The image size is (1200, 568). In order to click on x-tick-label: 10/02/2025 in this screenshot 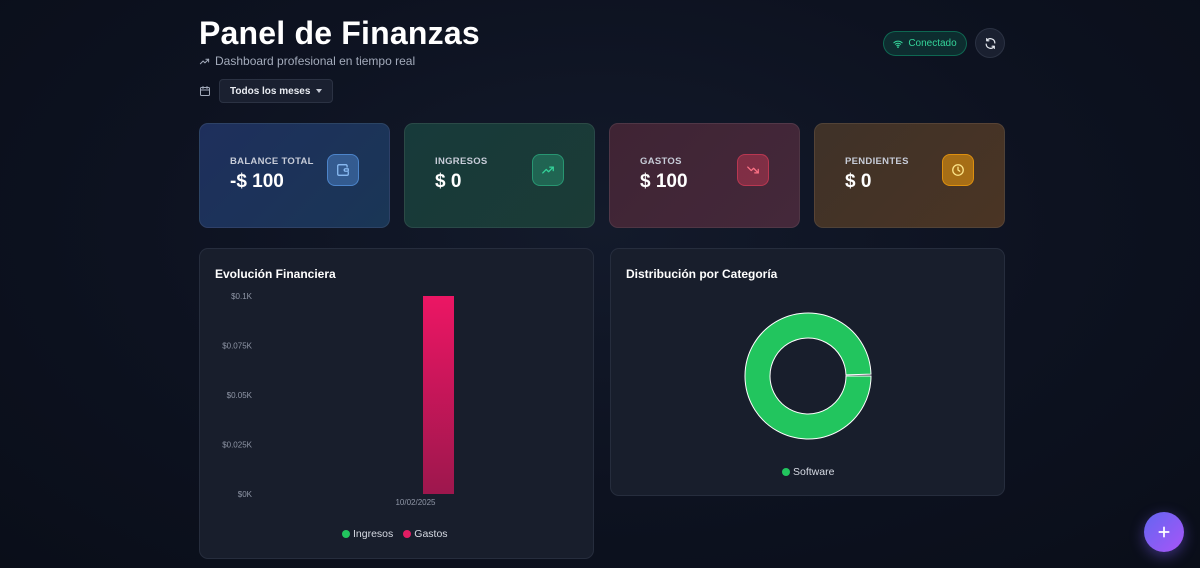, I will do `click(415, 502)`.